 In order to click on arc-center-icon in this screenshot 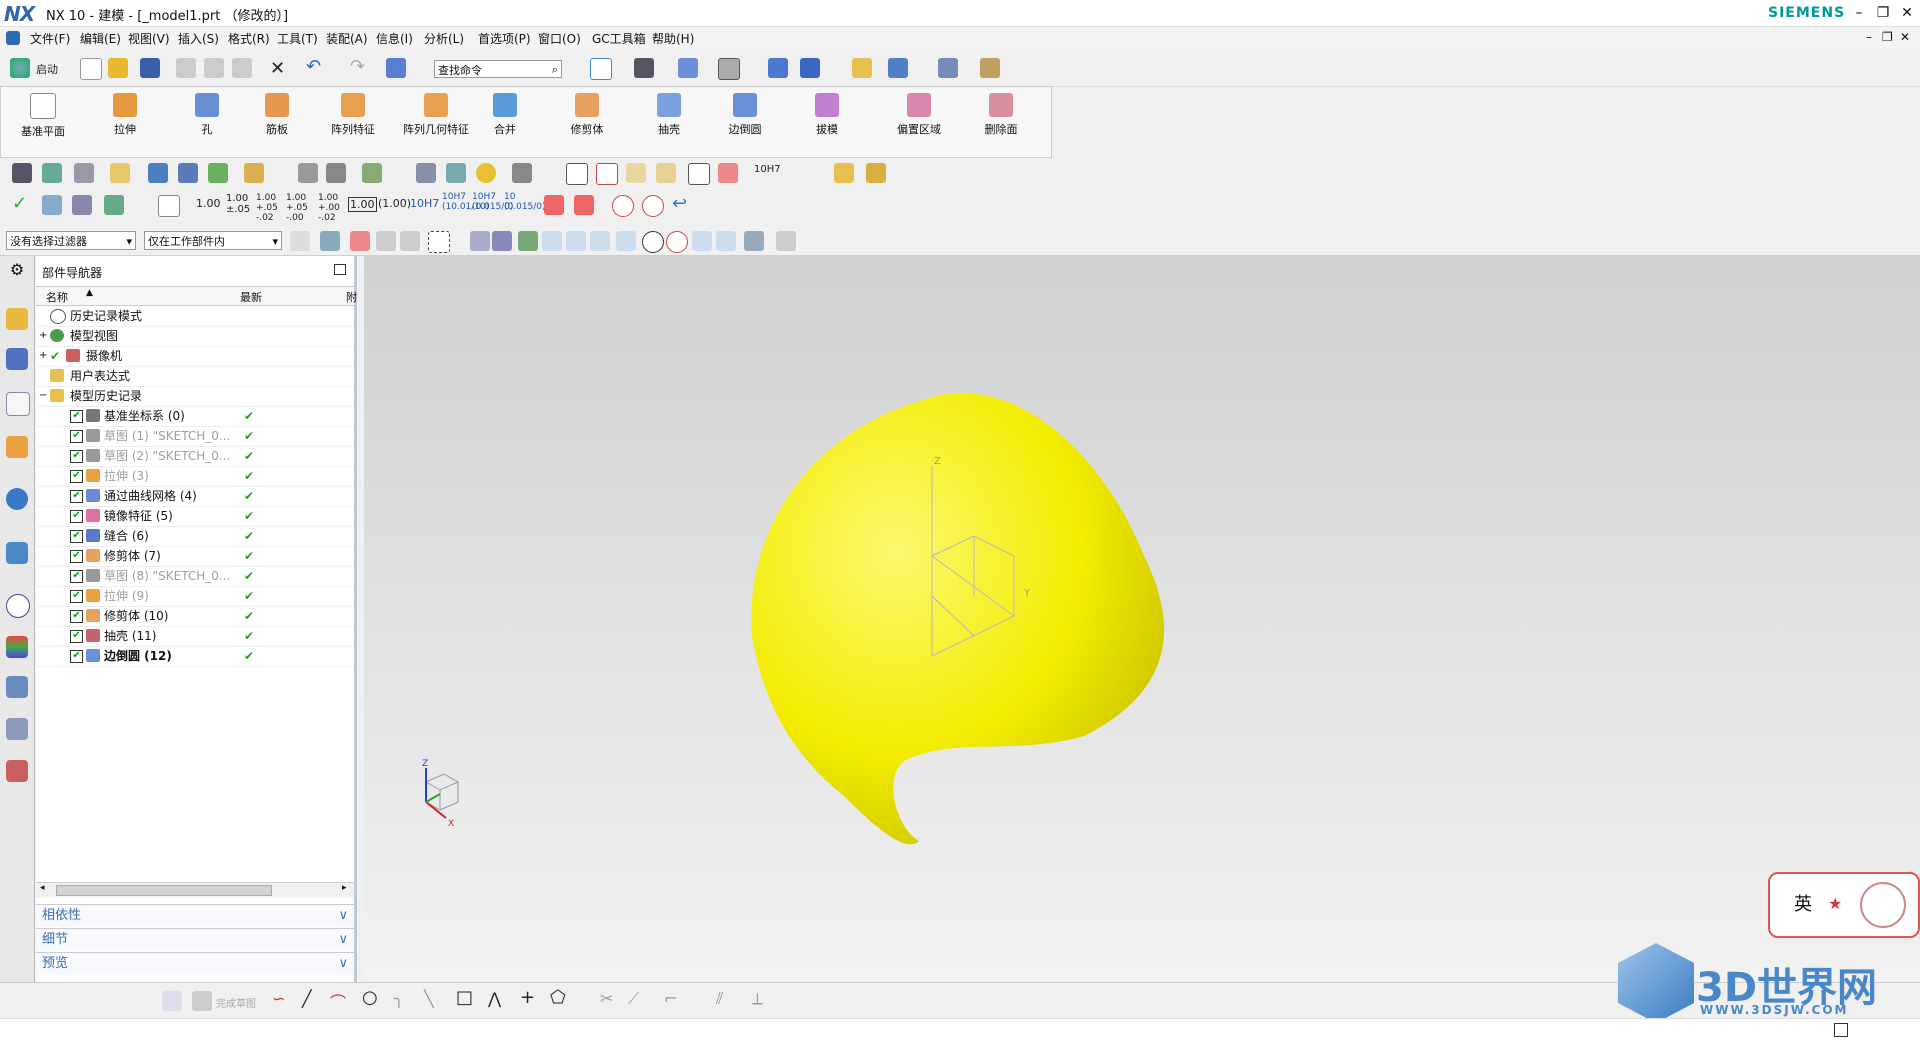, I will do `click(653, 242)`.